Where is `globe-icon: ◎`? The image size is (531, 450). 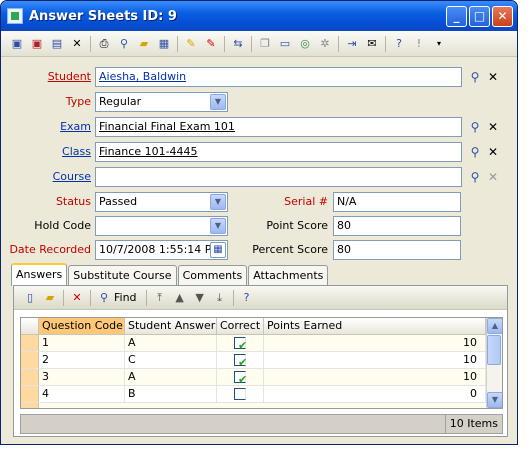
globe-icon: ◎ is located at coordinates (305, 44).